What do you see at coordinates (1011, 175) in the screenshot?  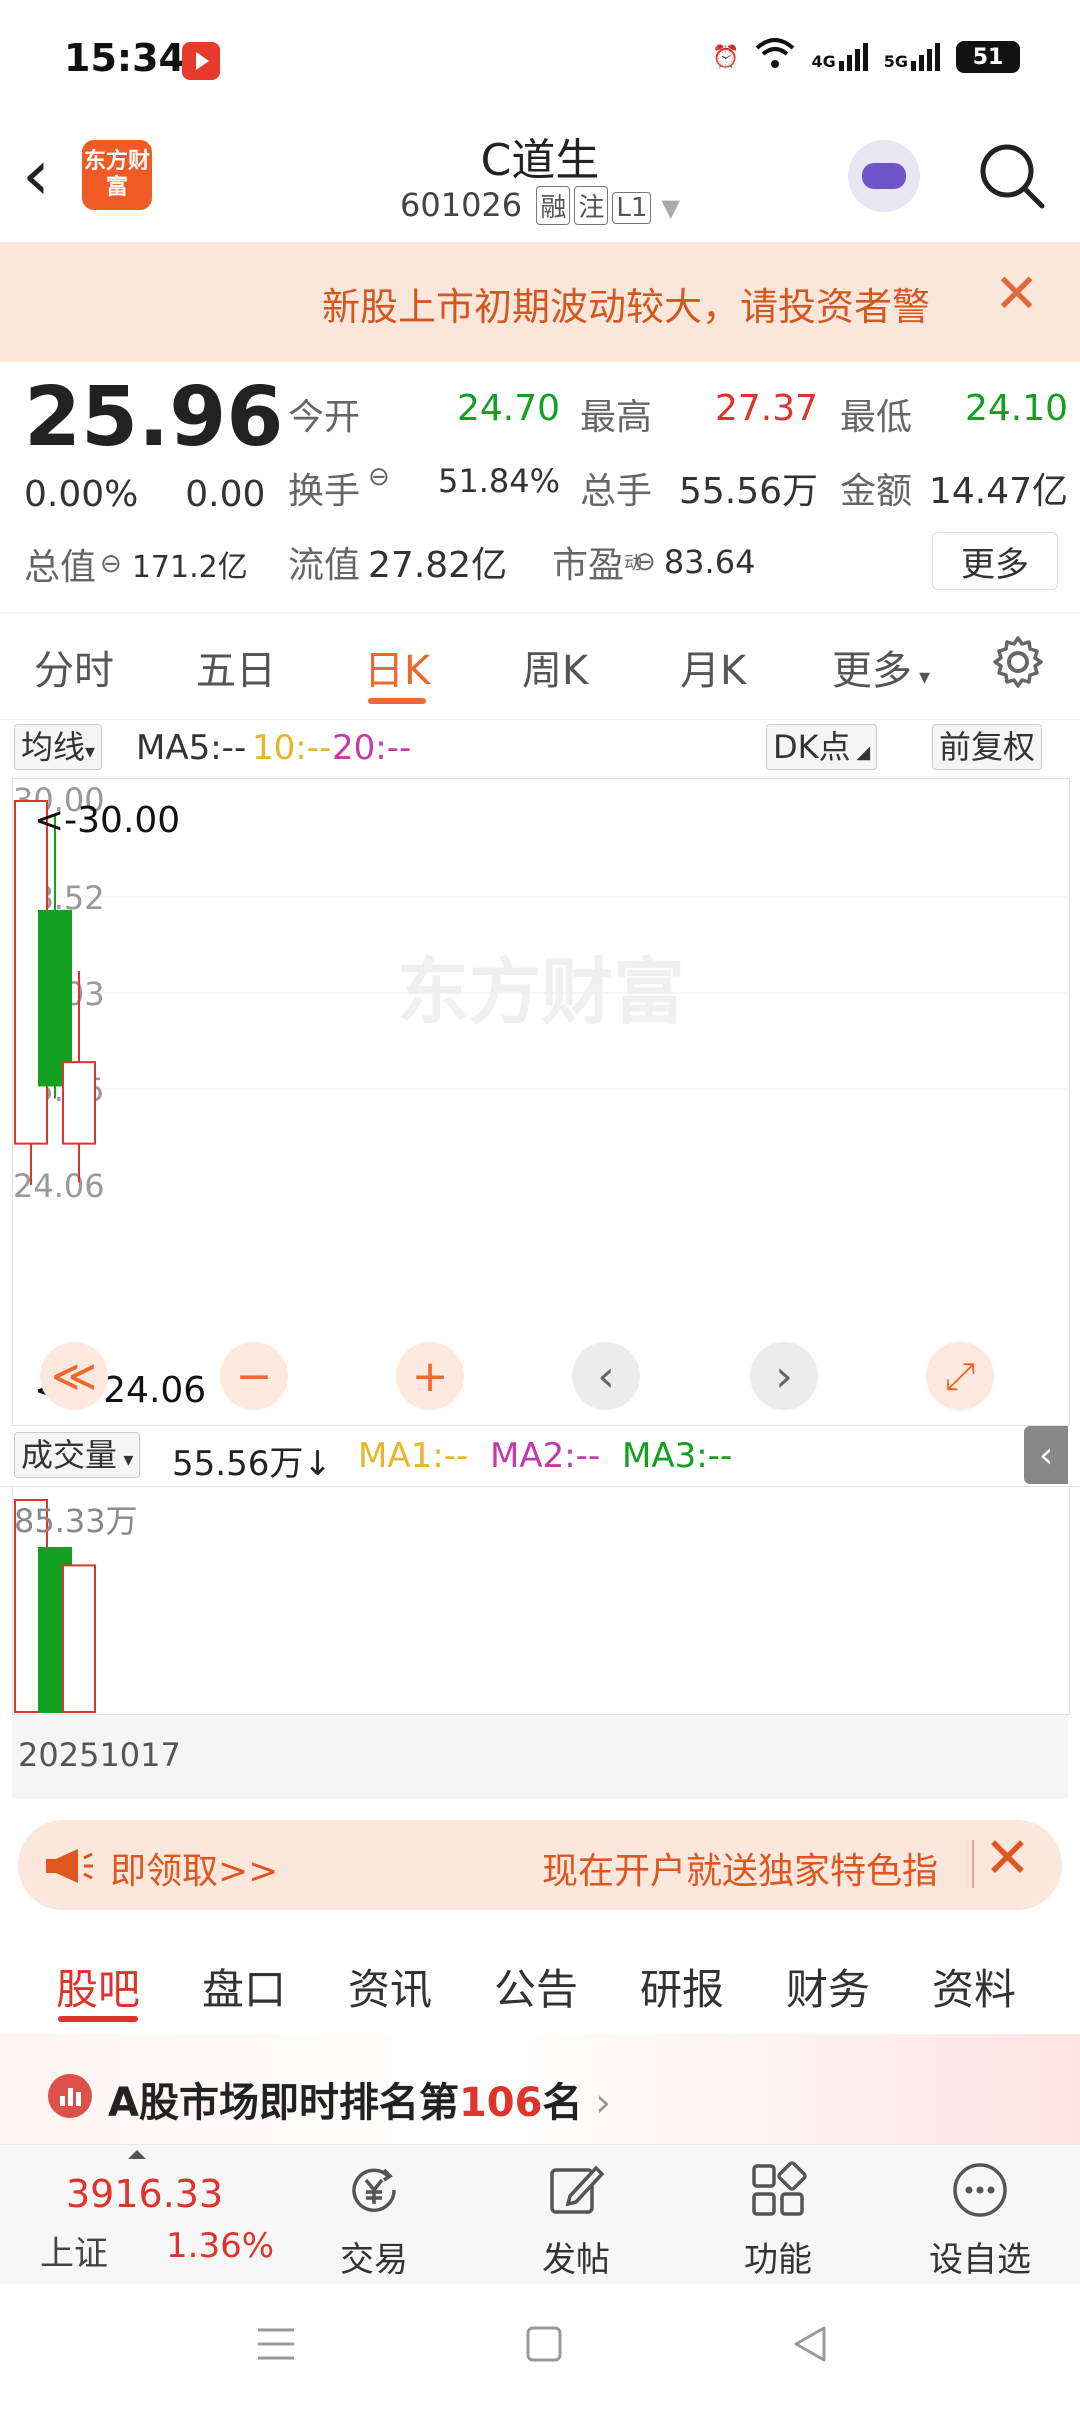 I see `search-icon` at bounding box center [1011, 175].